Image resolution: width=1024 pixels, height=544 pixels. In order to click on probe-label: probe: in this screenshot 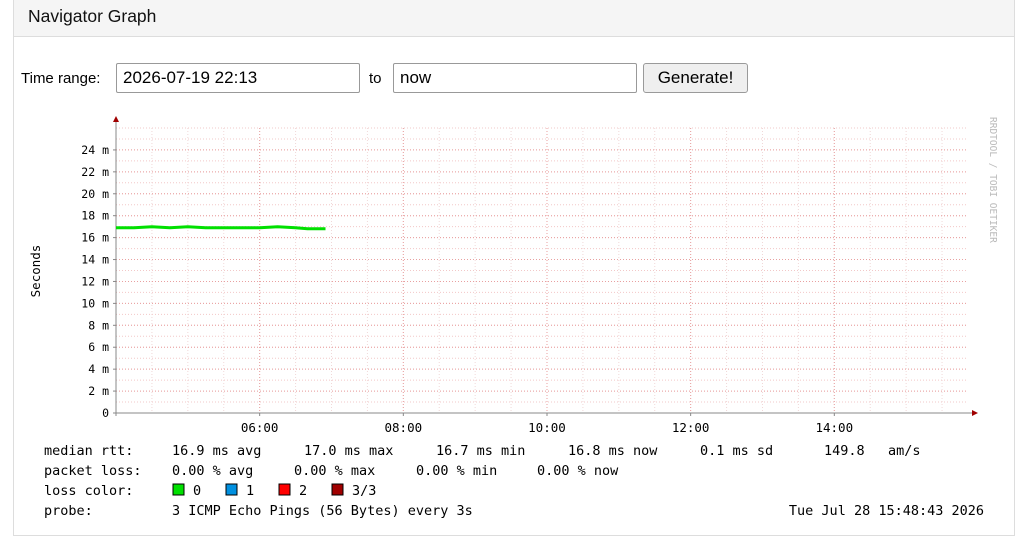, I will do `click(68, 511)`.